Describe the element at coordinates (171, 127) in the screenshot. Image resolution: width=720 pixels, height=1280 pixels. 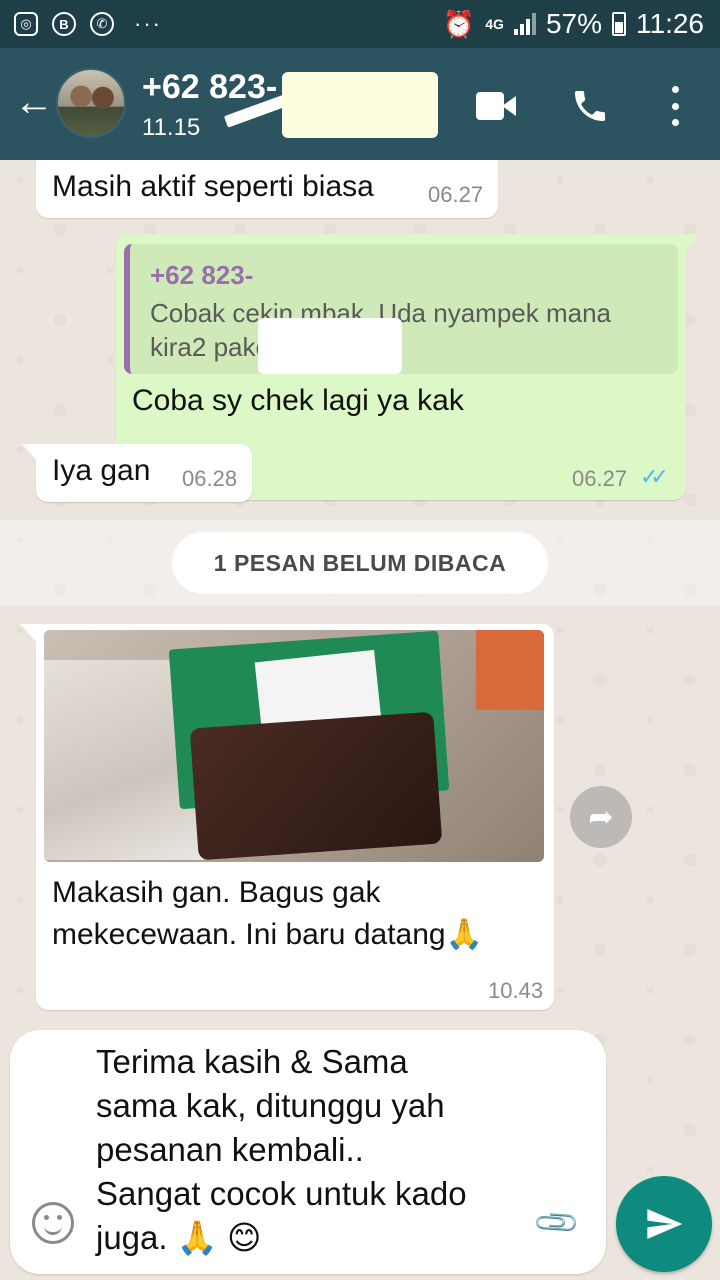
I see `last-seen: 11.15` at that location.